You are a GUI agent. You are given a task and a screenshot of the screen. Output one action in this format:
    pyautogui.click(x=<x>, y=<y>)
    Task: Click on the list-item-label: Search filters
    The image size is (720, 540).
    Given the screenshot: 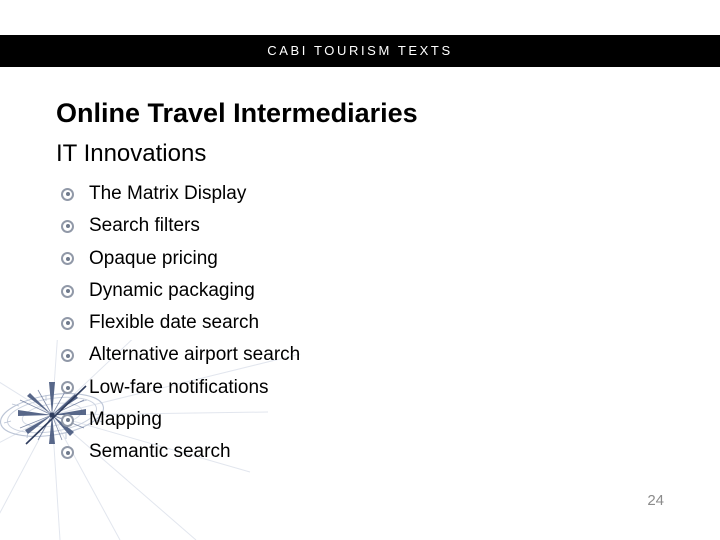 What is the action you would take?
    pyautogui.click(x=144, y=226)
    